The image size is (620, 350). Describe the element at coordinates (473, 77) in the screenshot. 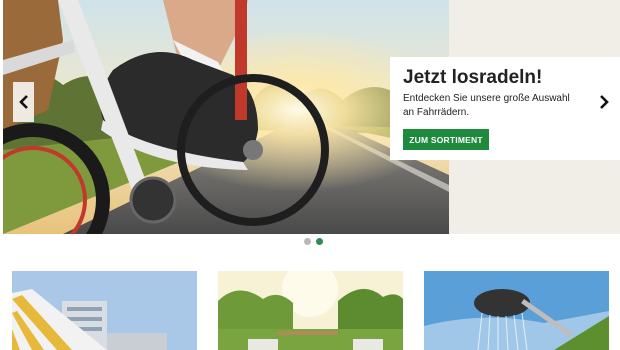

I see `hero-title: Jetzt losradeln!` at that location.